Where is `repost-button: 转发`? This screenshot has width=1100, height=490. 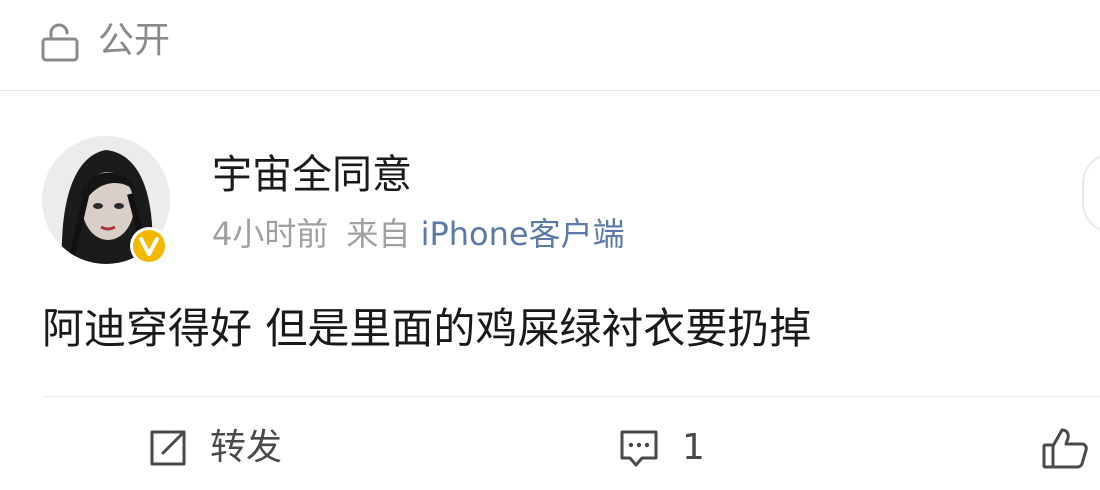
repost-button: 转发 is located at coordinates (214, 448).